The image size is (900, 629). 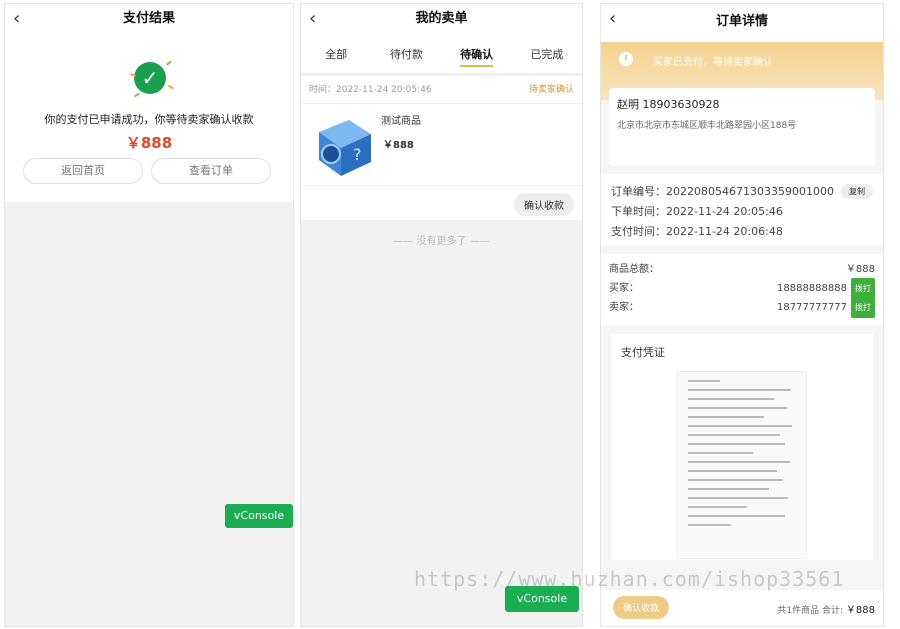 I want to click on clock-icon, so click(x=626, y=59).